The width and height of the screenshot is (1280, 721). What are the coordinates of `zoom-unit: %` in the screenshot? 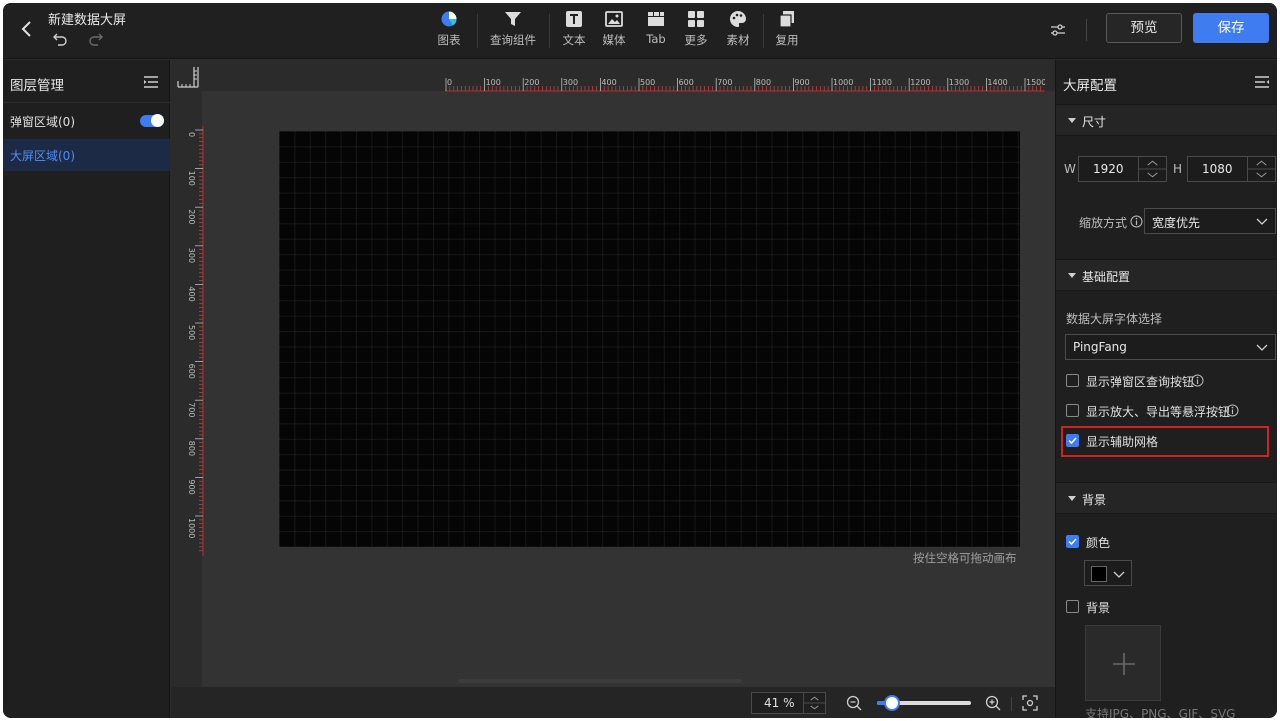 It's located at (789, 703).